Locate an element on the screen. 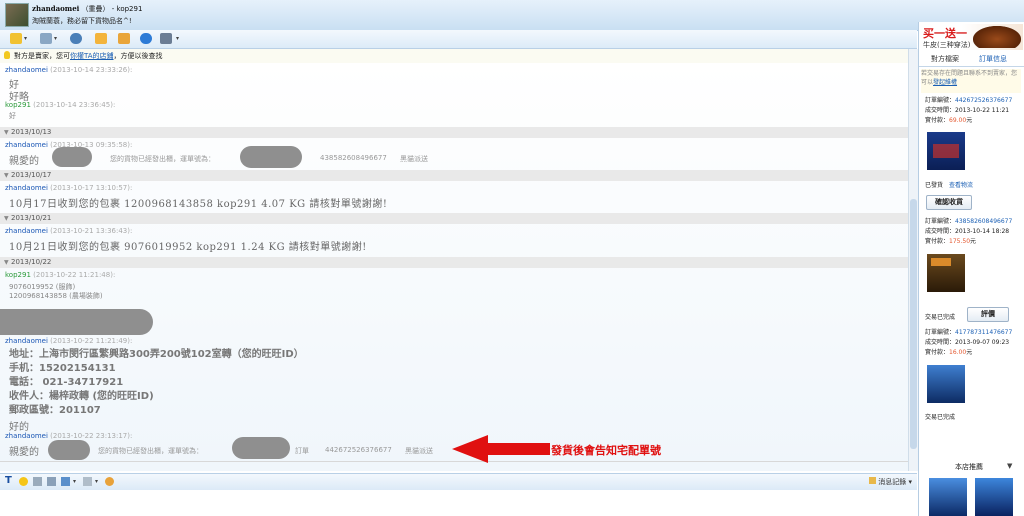 This screenshot has height=516, width=1024. message-input is located at coordinates (458, 503).